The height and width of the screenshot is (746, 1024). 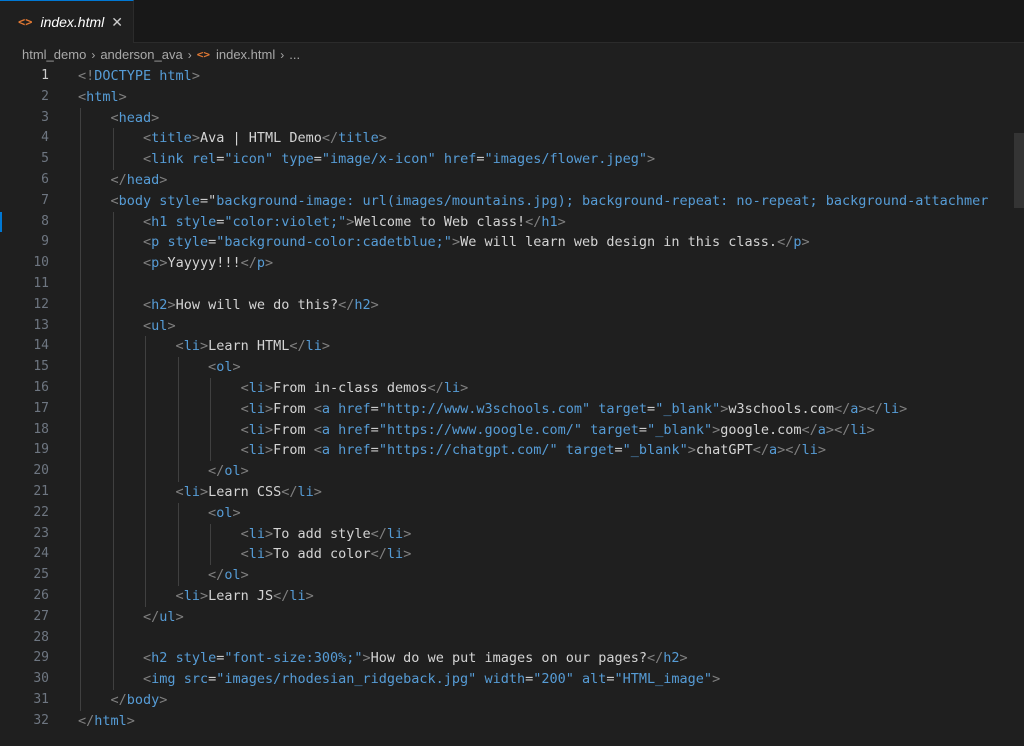 I want to click on line-number: 22, so click(x=41, y=512).